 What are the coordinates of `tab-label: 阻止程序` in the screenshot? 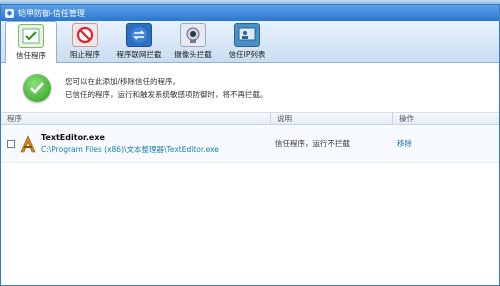 It's located at (85, 54).